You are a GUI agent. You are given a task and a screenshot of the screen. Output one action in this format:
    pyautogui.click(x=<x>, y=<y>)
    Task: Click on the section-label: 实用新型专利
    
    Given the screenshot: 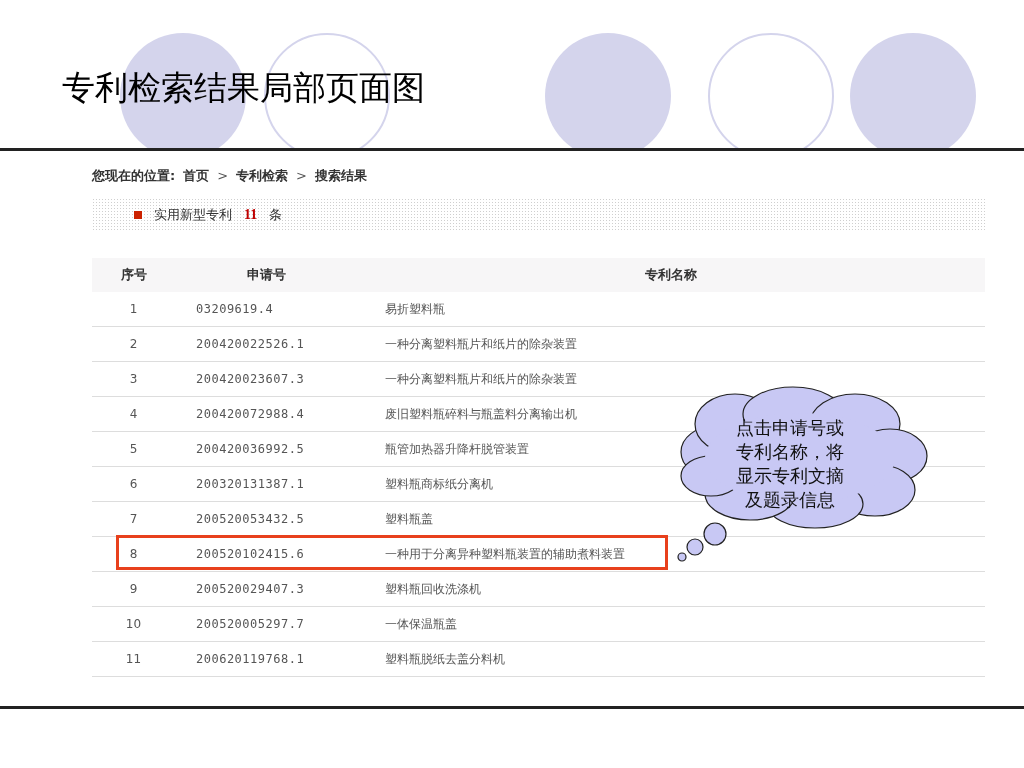 What is the action you would take?
    pyautogui.click(x=193, y=214)
    